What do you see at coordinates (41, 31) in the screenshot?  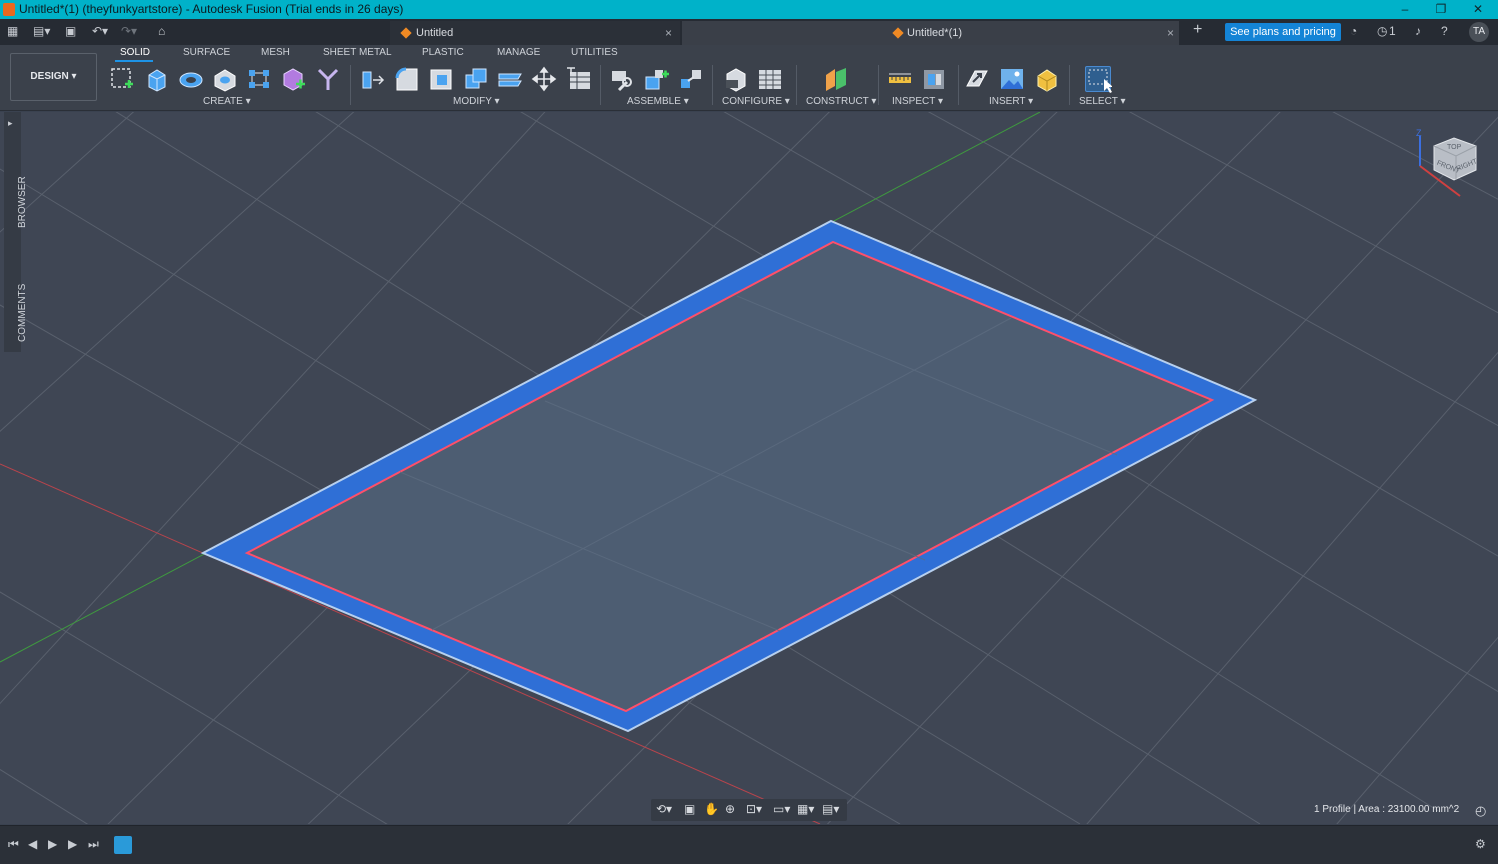 I see `file-menu-icon: ▤▾` at bounding box center [41, 31].